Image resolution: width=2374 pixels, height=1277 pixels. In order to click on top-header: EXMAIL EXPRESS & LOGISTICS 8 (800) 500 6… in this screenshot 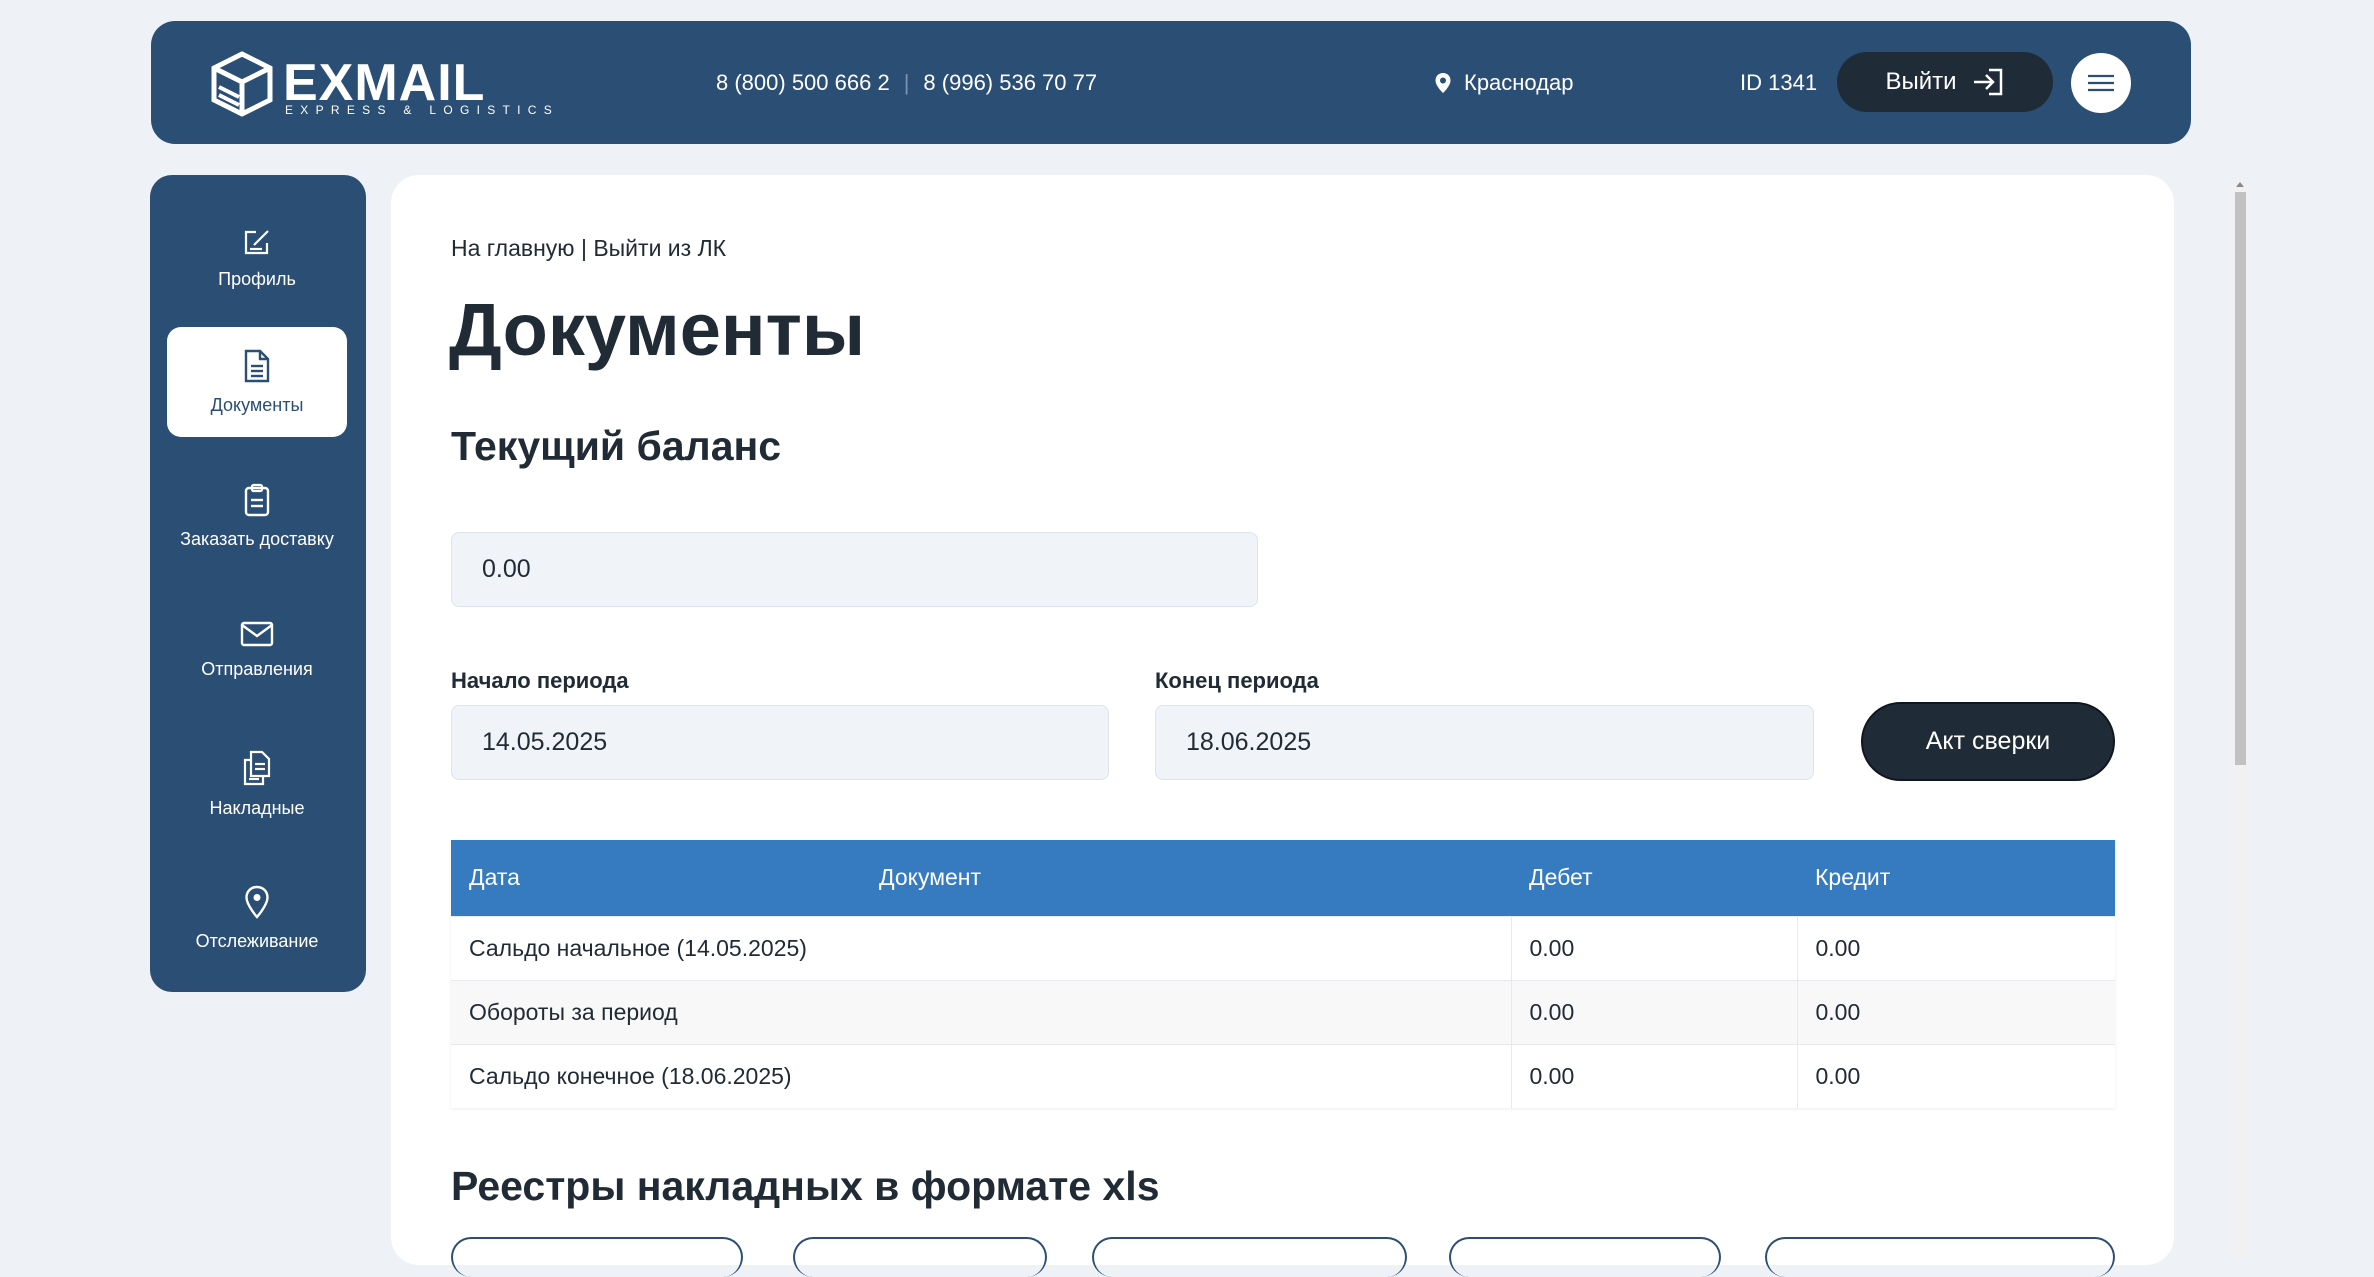, I will do `click(1171, 82)`.